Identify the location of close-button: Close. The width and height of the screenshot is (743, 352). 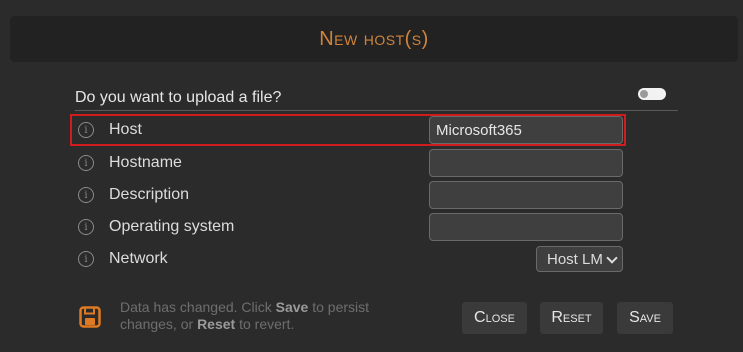
(494, 318).